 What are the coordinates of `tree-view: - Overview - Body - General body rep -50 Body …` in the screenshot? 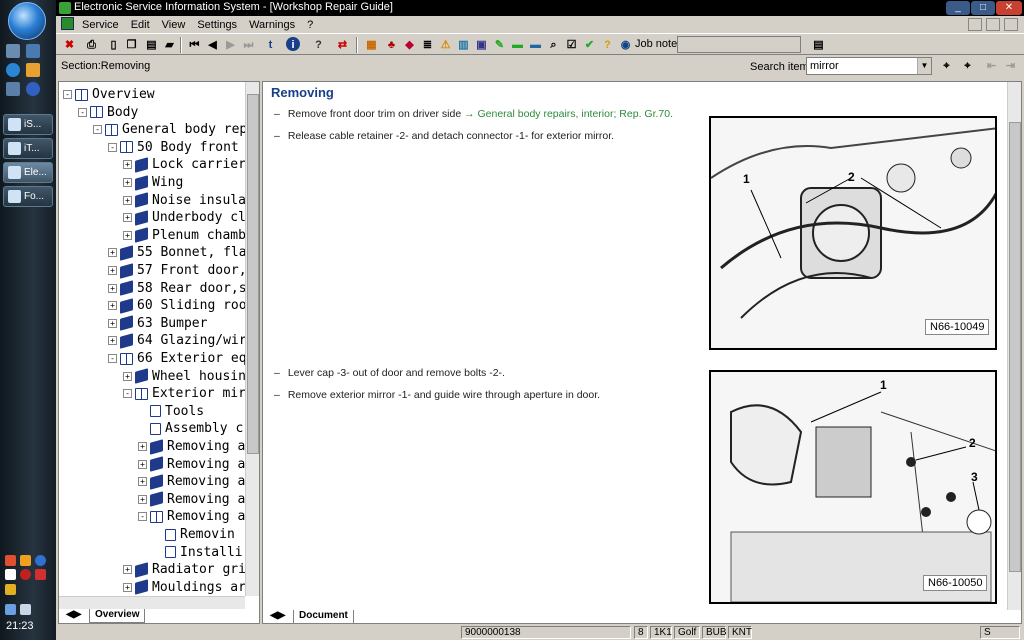 It's located at (152, 339).